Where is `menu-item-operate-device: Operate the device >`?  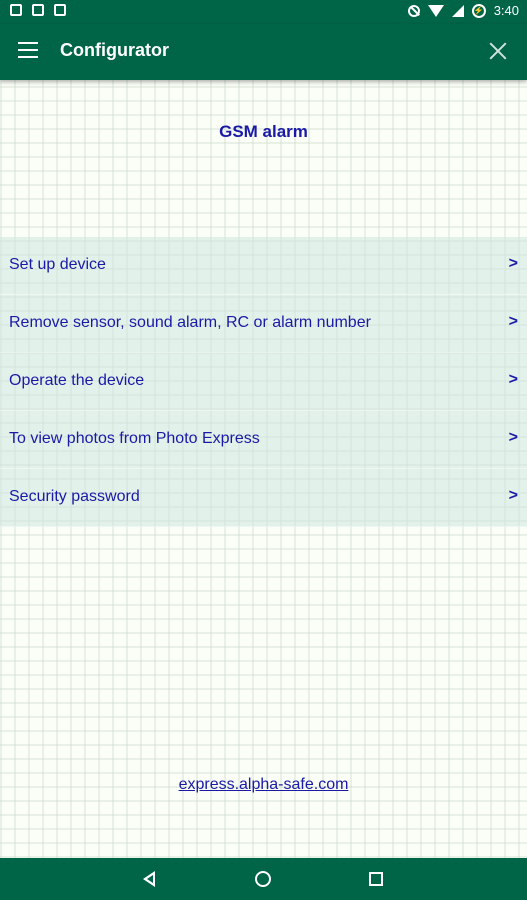
menu-item-operate-device: Operate the device > is located at coordinates (263, 382).